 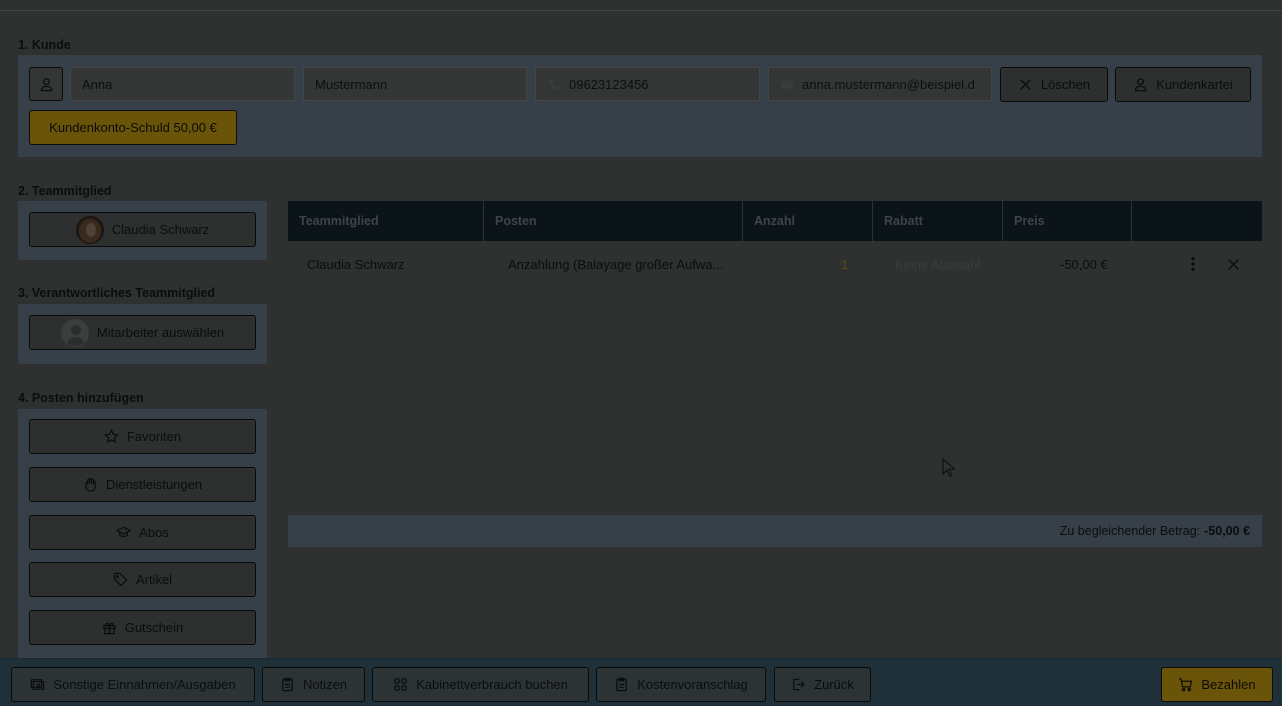 I want to click on row-discount: Keine Auswahl, so click(x=937, y=264).